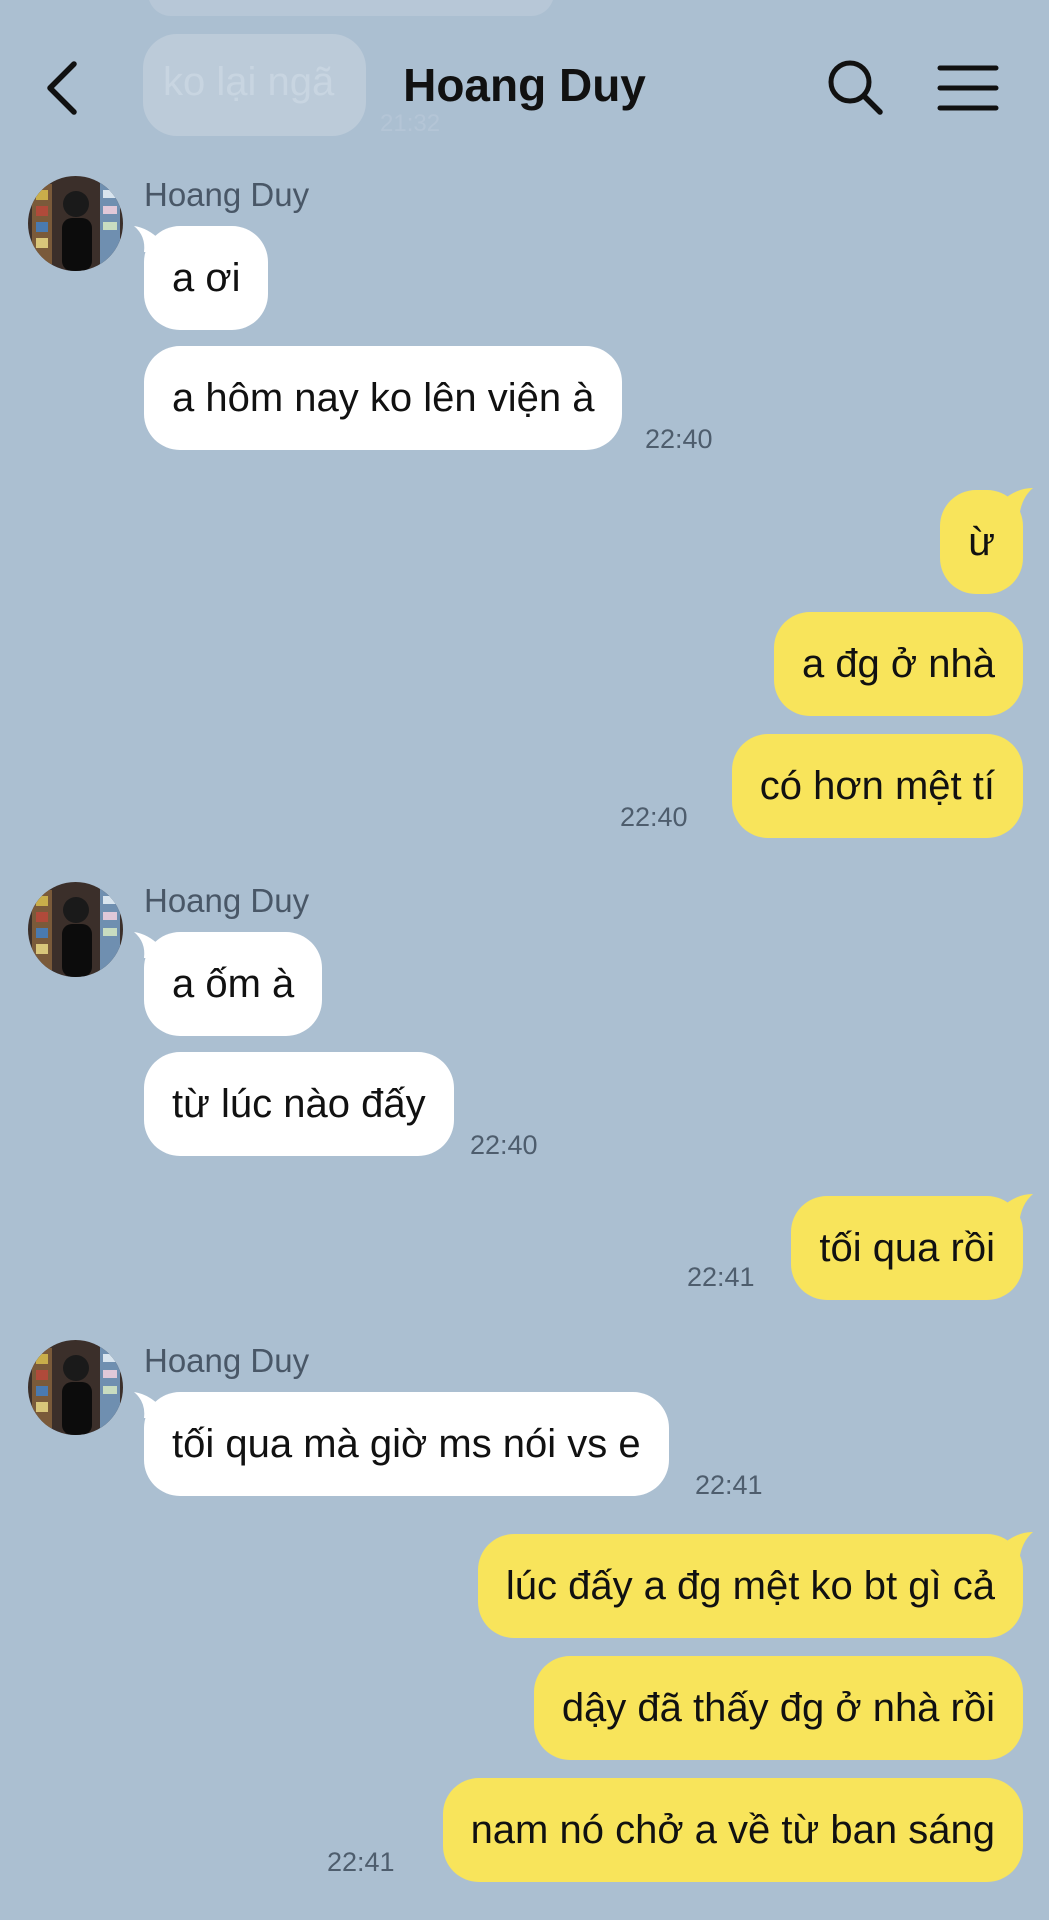  I want to click on back-icon, so click(65, 88).